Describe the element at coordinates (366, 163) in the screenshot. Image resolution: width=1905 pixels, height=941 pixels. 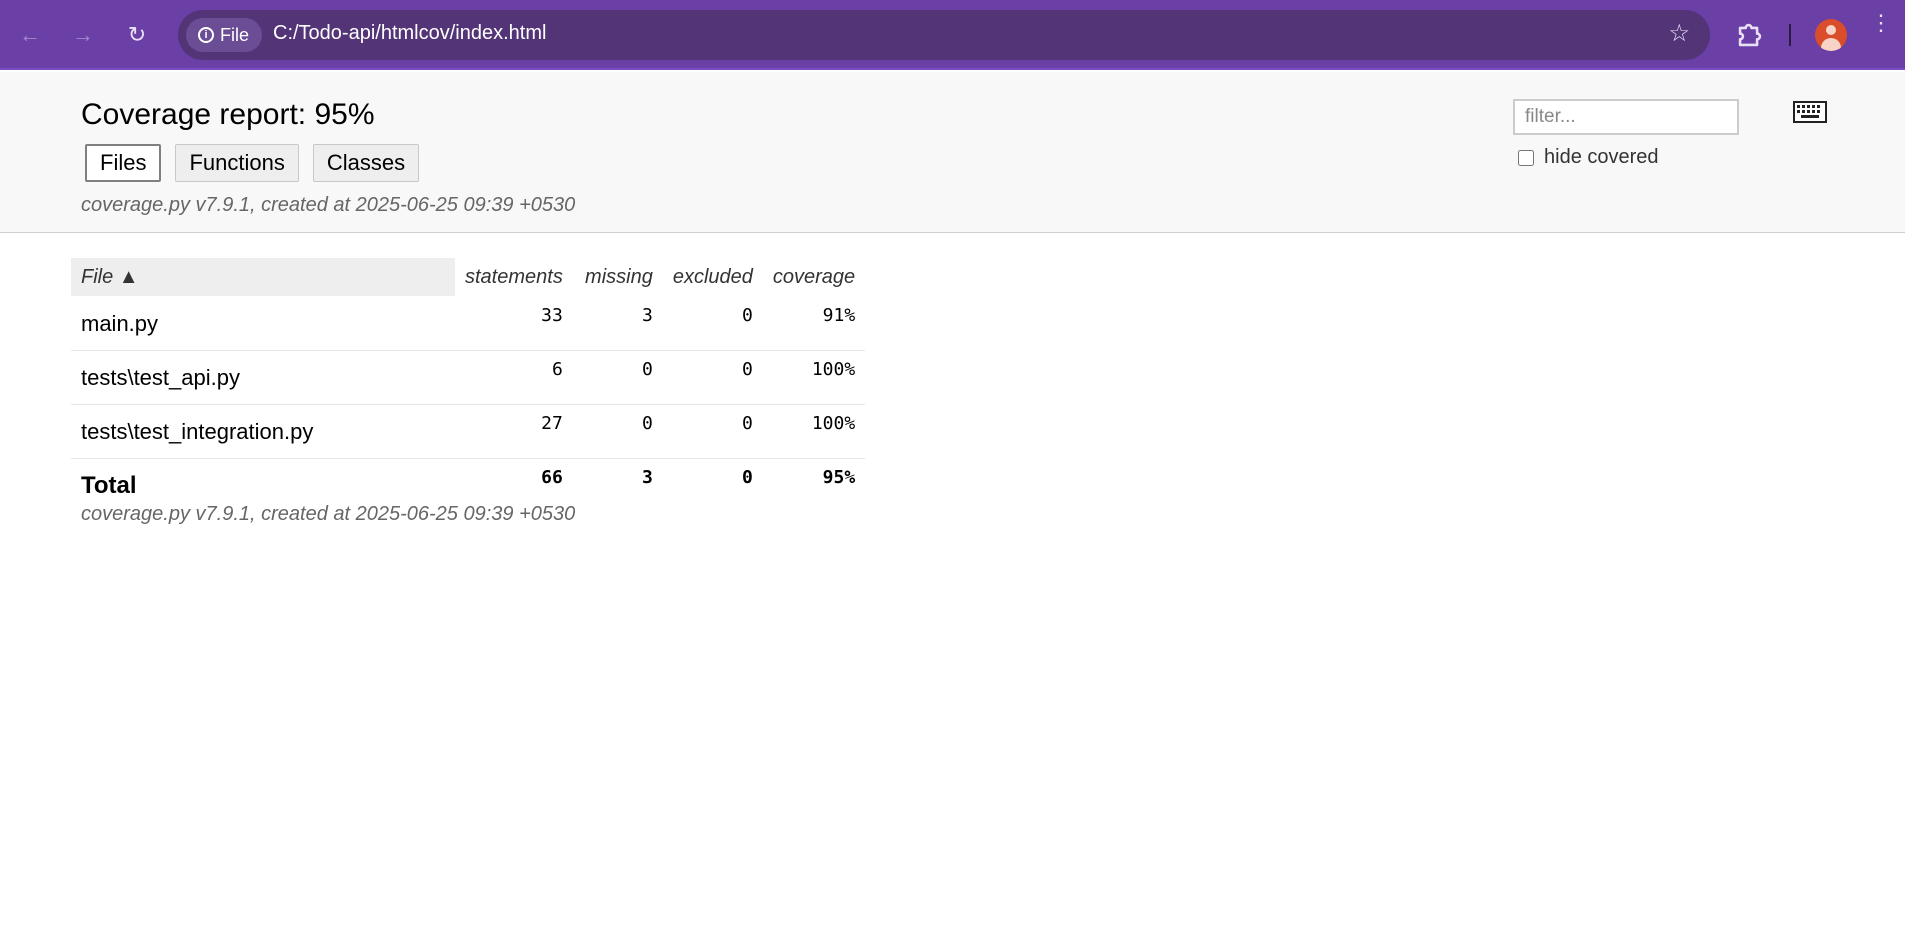
I see `classes-tab-button: Classes` at that location.